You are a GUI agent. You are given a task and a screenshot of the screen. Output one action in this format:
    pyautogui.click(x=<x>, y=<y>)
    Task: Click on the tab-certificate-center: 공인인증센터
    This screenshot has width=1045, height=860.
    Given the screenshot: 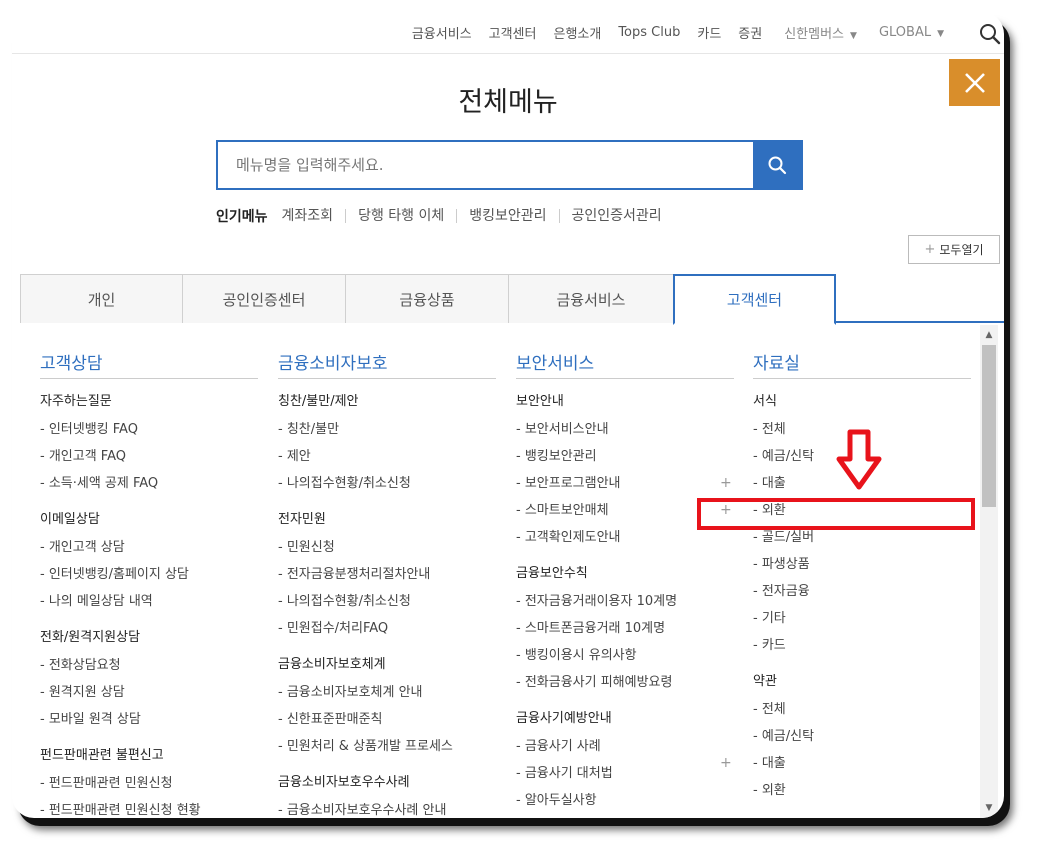 What is the action you would take?
    pyautogui.click(x=264, y=298)
    